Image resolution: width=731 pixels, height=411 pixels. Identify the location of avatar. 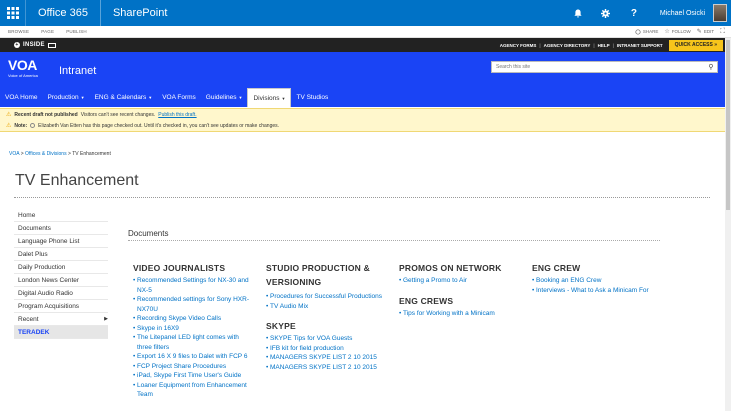
(720, 13).